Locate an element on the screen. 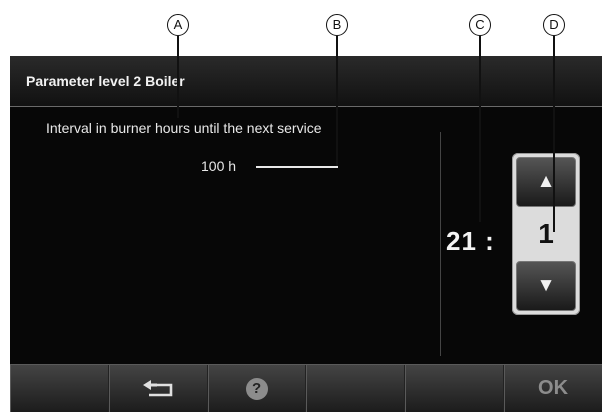 The height and width of the screenshot is (412, 612). help-button: ? is located at coordinates (257, 388).